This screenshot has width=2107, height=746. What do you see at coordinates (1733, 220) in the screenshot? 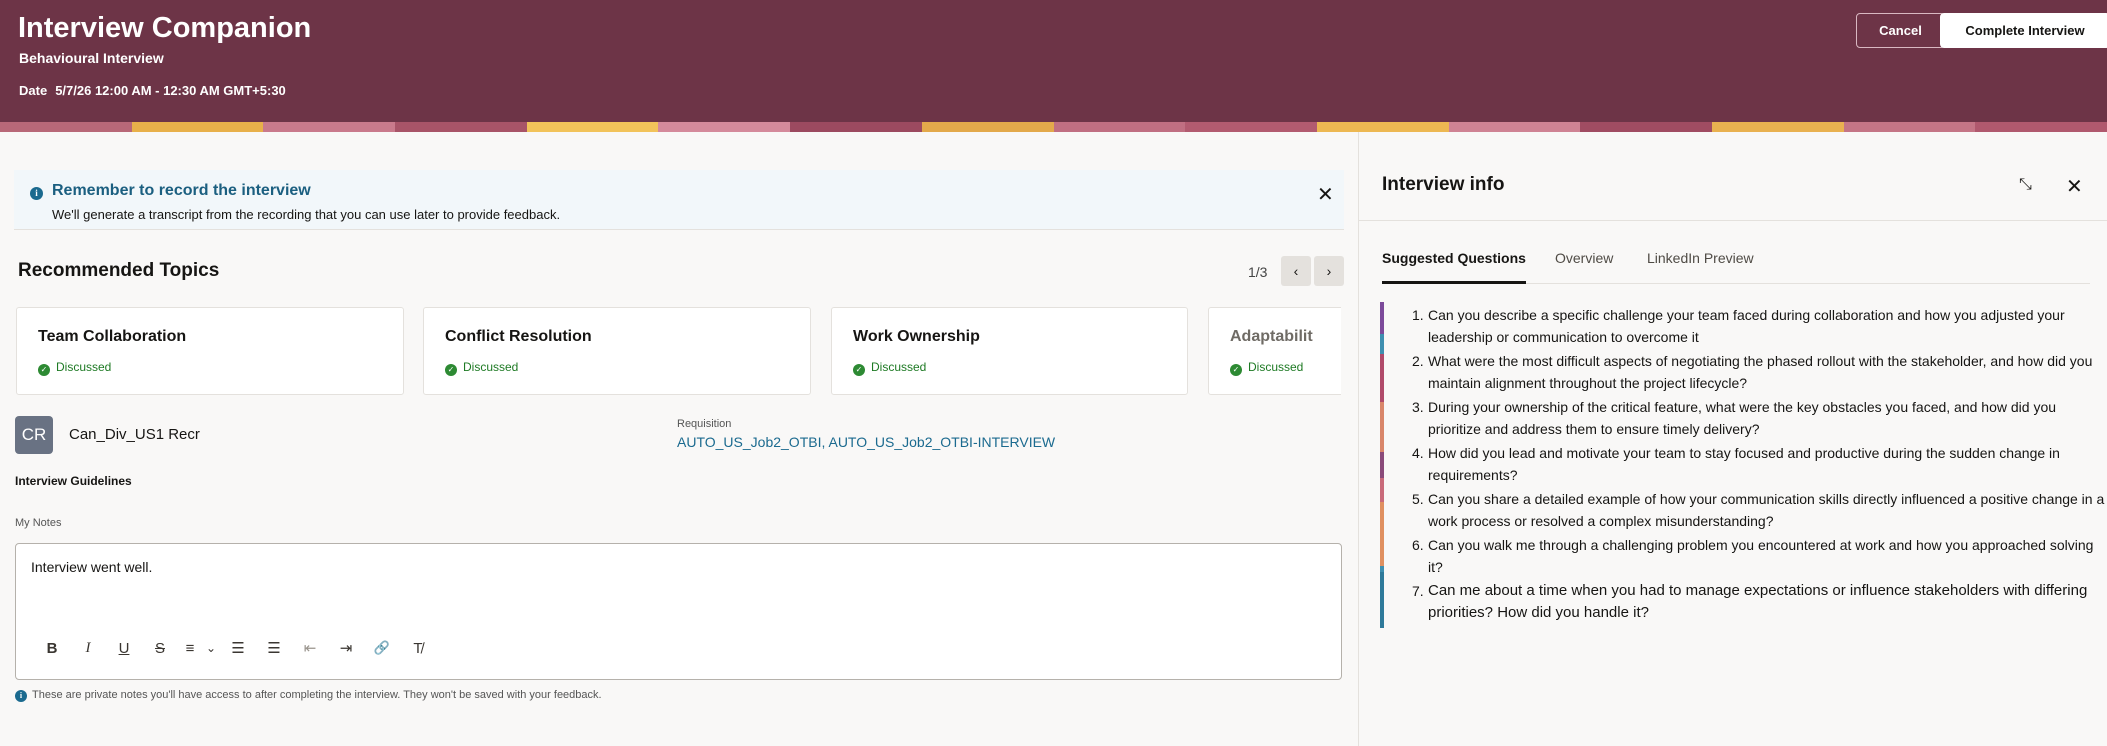
I see `divider` at bounding box center [1733, 220].